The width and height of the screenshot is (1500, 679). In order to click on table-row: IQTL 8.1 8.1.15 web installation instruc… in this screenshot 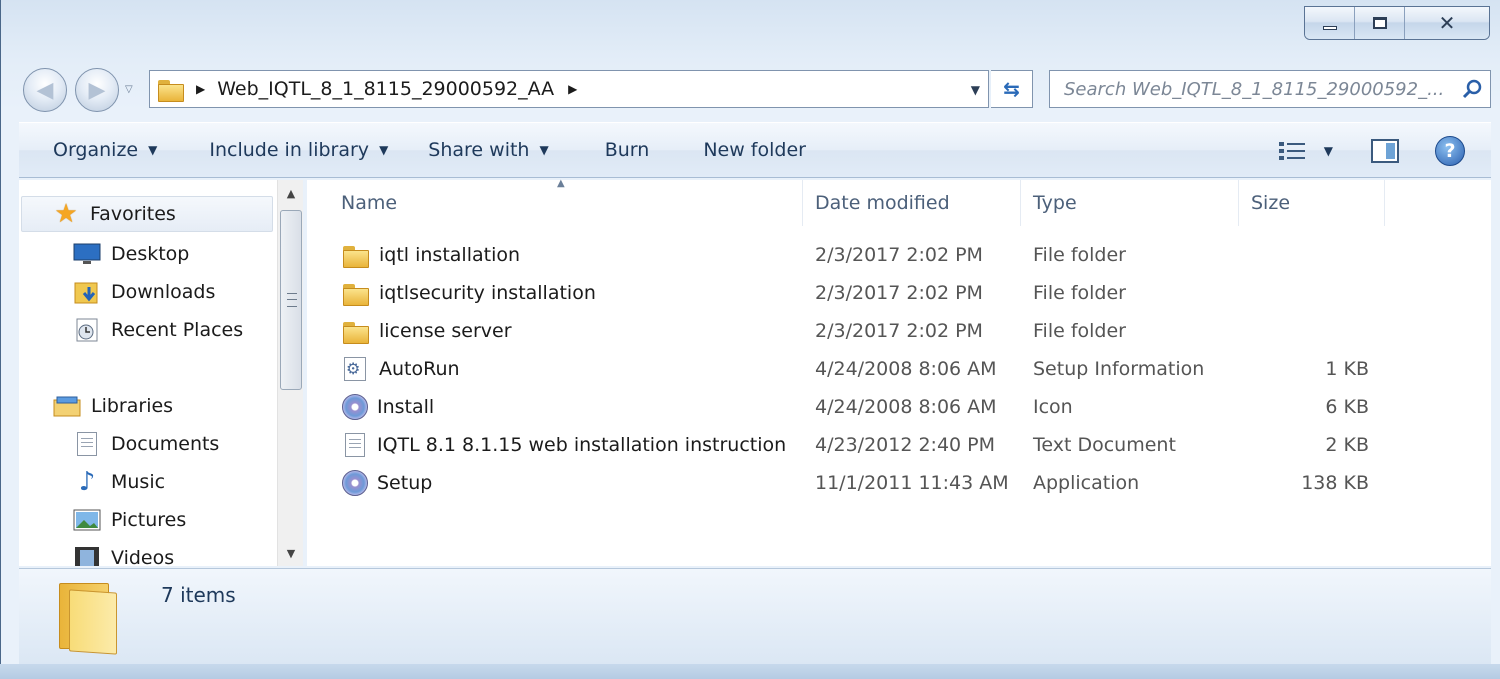, I will do `click(867, 445)`.